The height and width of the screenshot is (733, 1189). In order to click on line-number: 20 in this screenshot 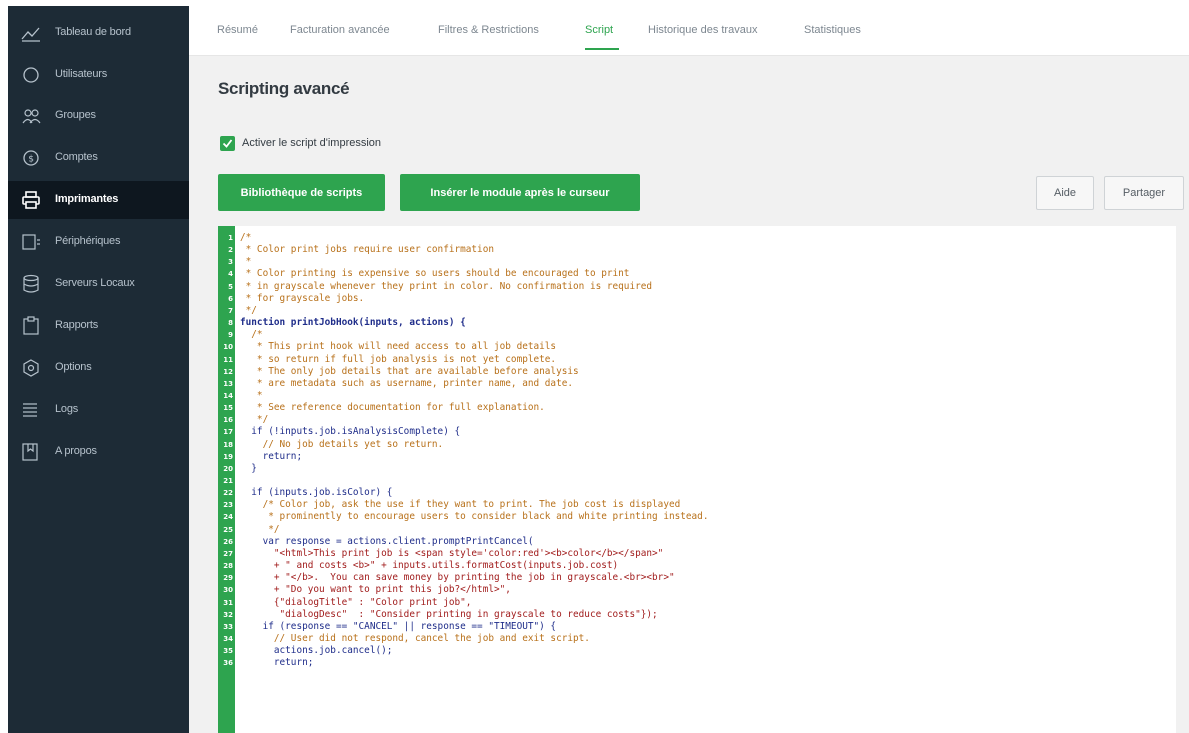, I will do `click(228, 468)`.